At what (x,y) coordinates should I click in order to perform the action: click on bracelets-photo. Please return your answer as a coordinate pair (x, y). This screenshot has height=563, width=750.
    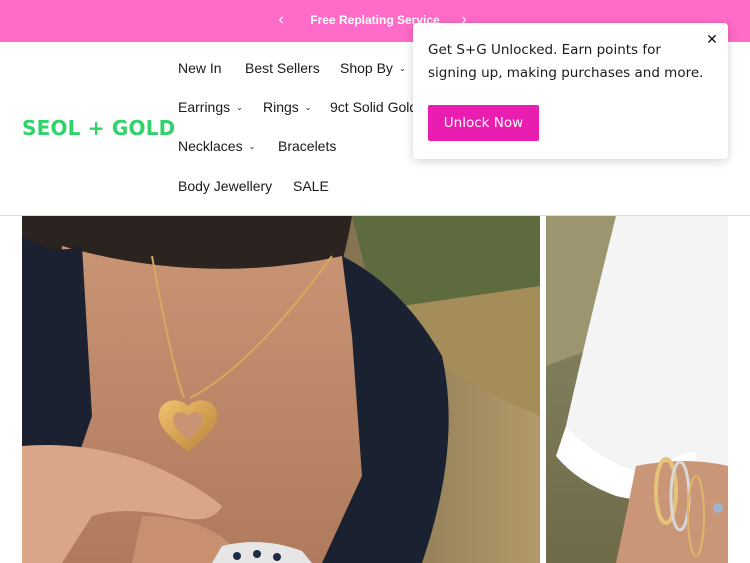
    Looking at the image, I should click on (637, 389).